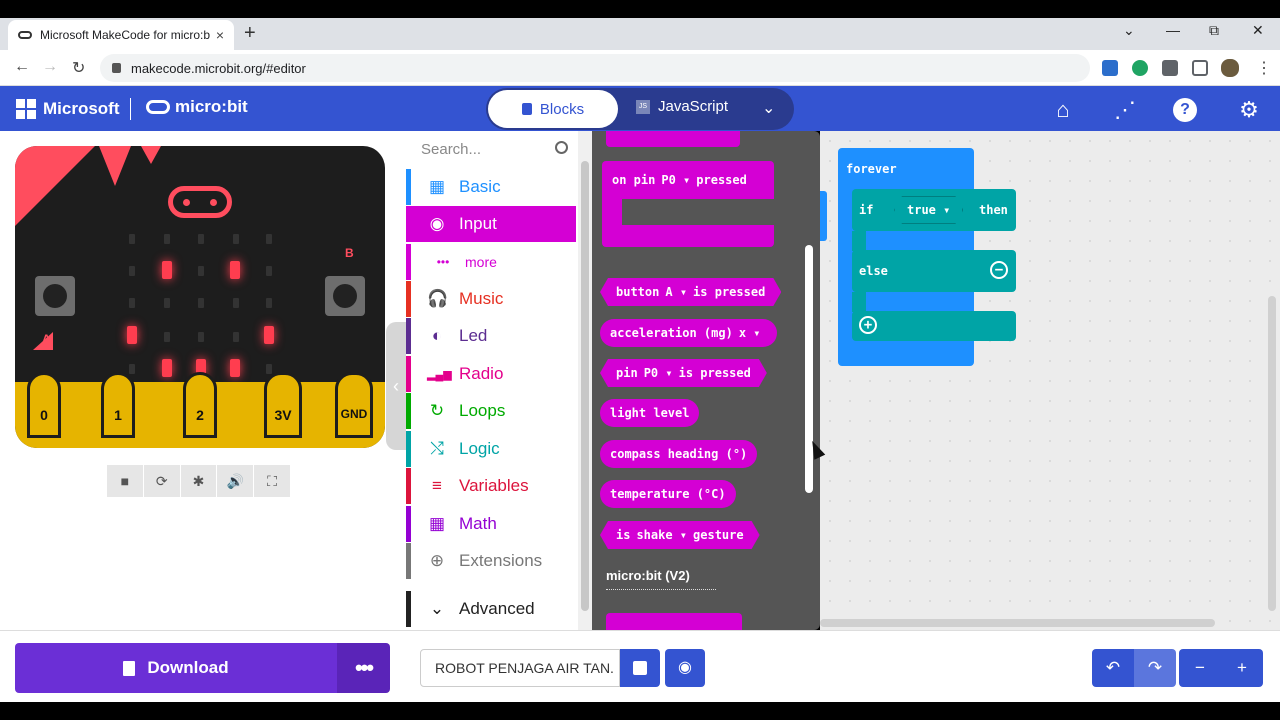 The width and height of the screenshot is (1280, 720). Describe the element at coordinates (1017, 623) in the screenshot. I see `workspace-horizontal-scrollbar` at that location.